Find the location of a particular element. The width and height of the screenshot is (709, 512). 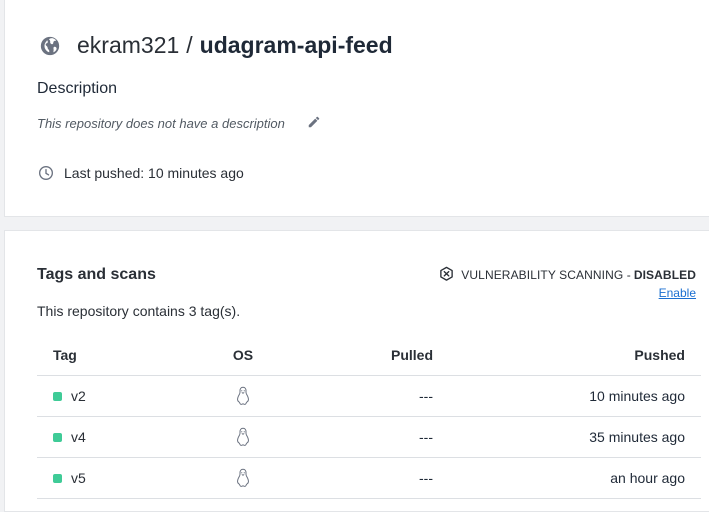

vulnerability-status: DISABLED is located at coordinates (664, 274).